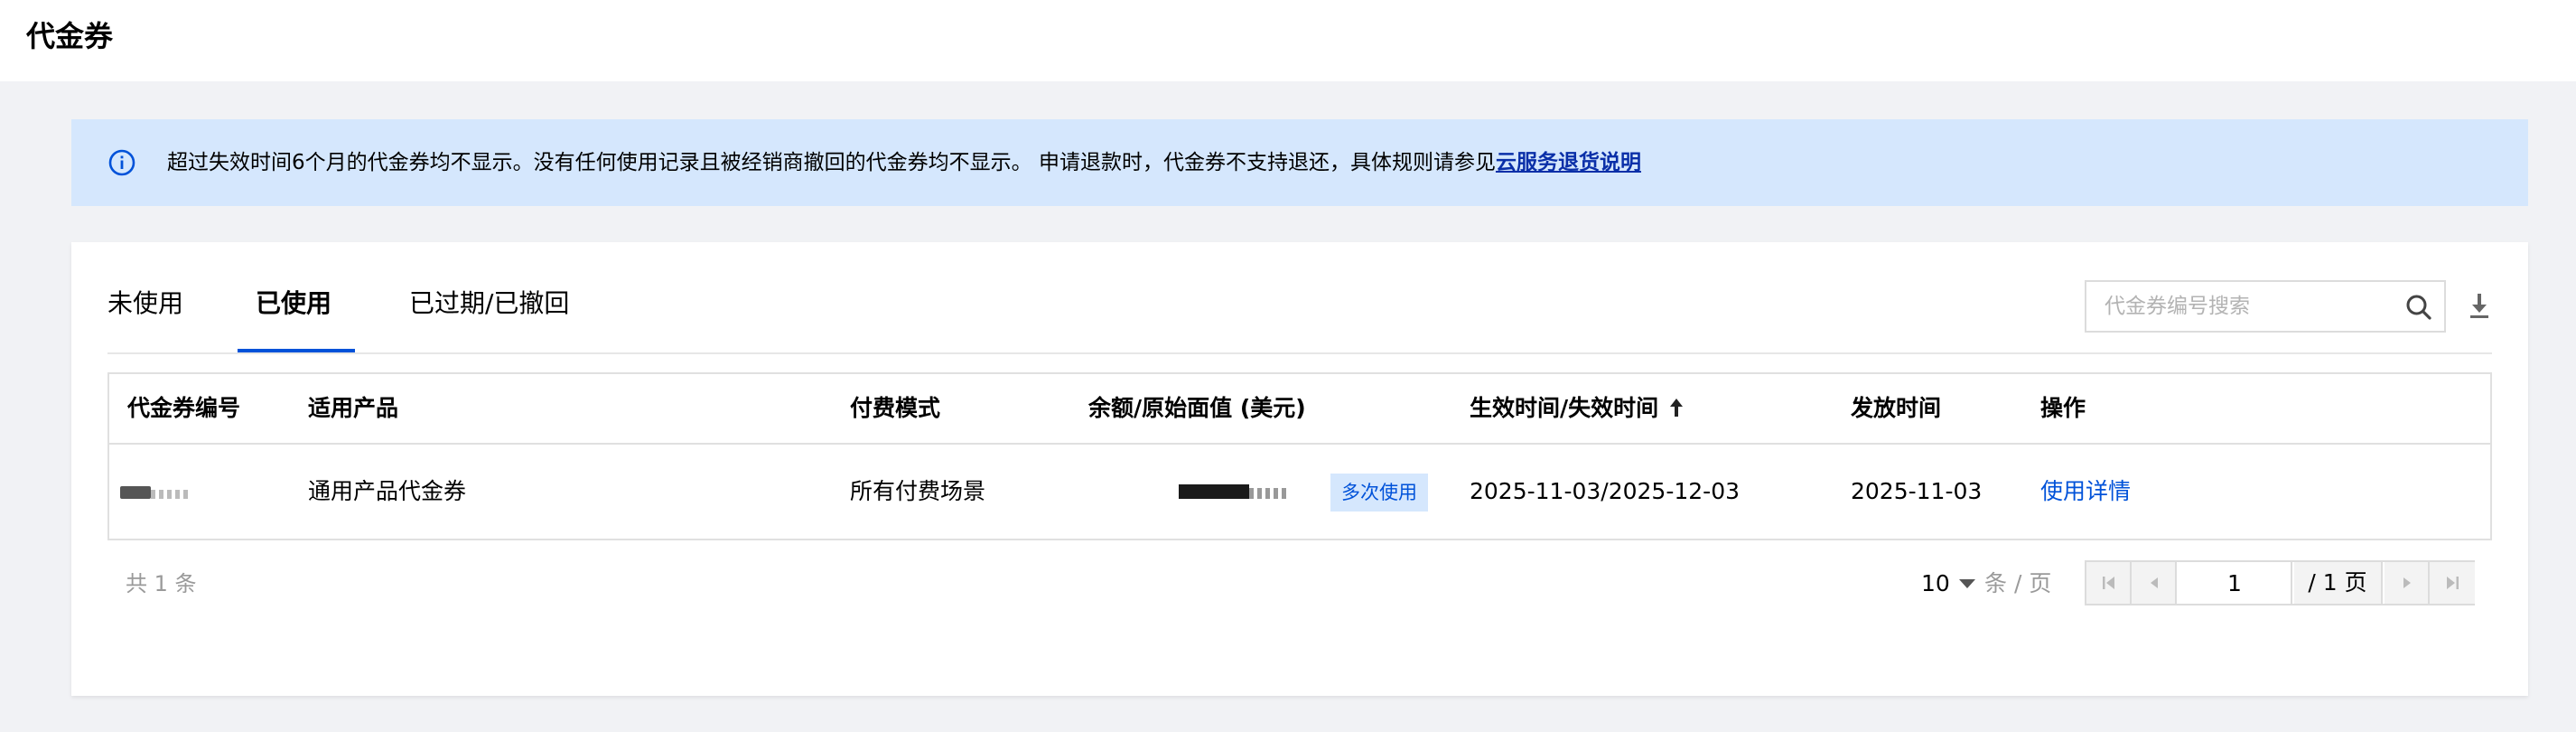  I want to click on col-issued: 发放时间, so click(1897, 408).